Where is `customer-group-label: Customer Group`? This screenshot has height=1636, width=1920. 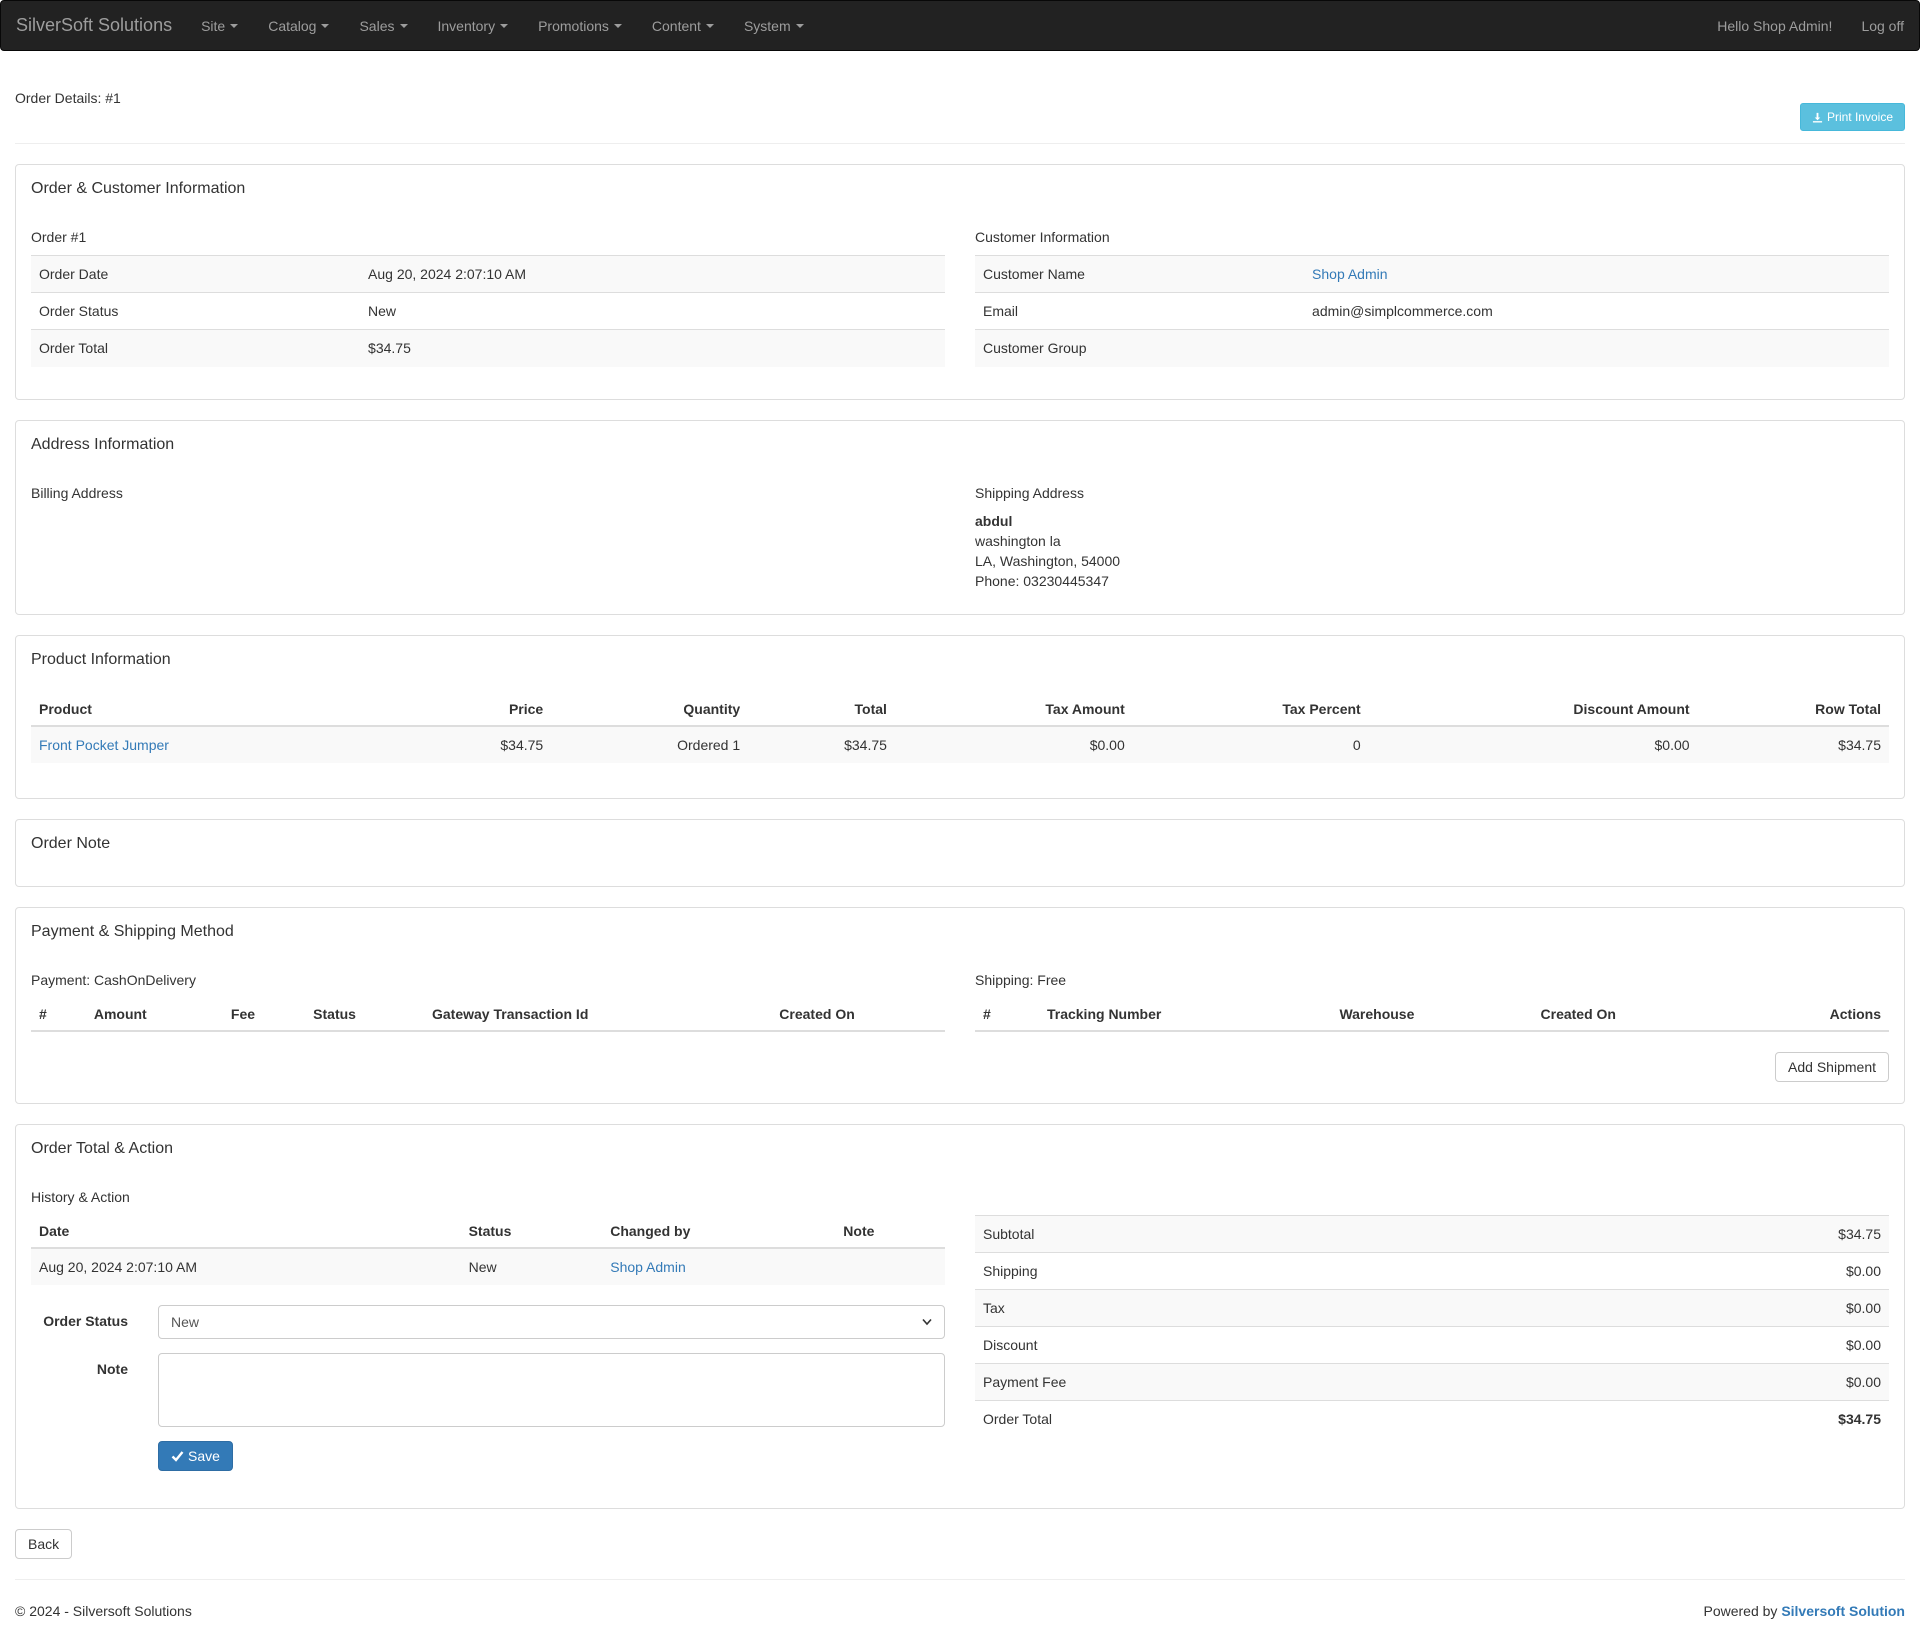 customer-group-label: Customer Group is located at coordinates (1140, 348).